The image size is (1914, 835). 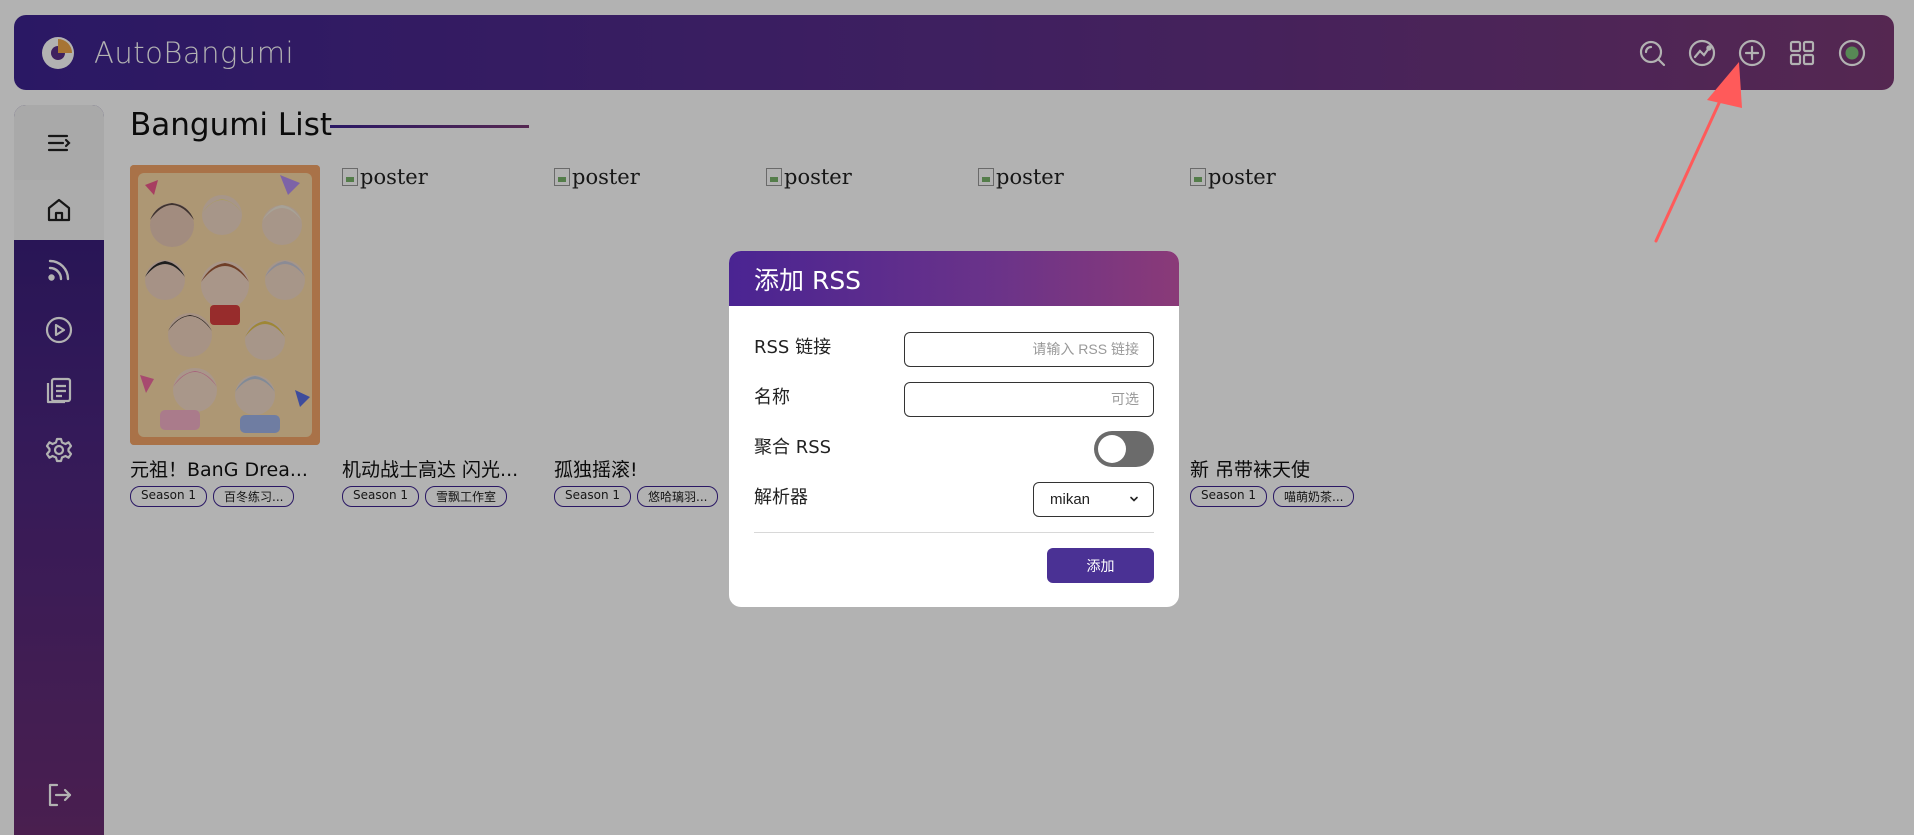 I want to click on add-button: 添加, so click(x=1100, y=565).